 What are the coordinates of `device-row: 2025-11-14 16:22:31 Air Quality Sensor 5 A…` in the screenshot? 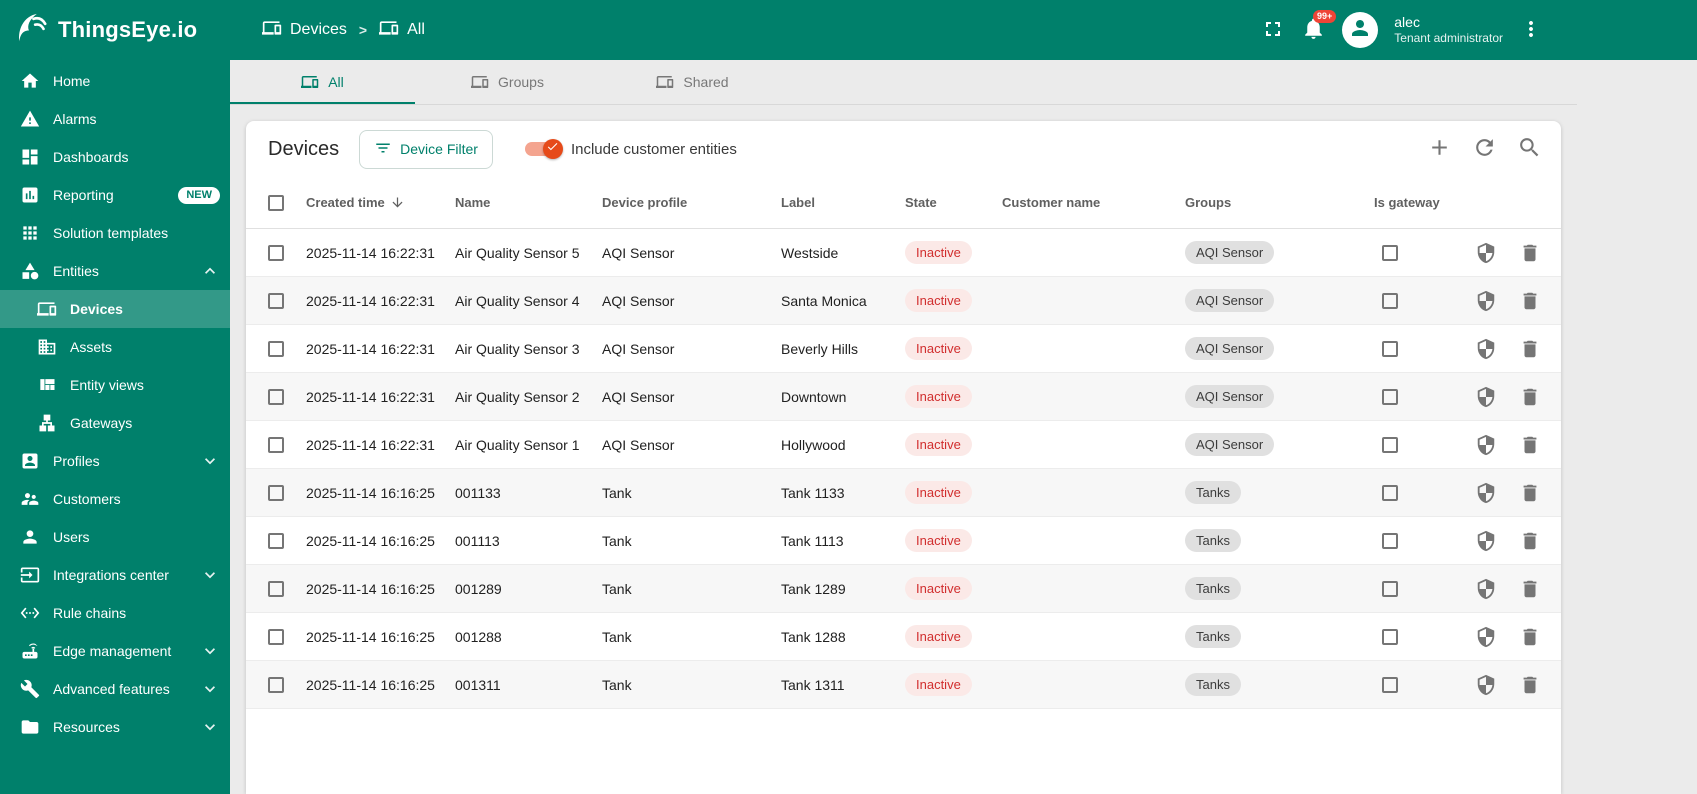 It's located at (903, 253).